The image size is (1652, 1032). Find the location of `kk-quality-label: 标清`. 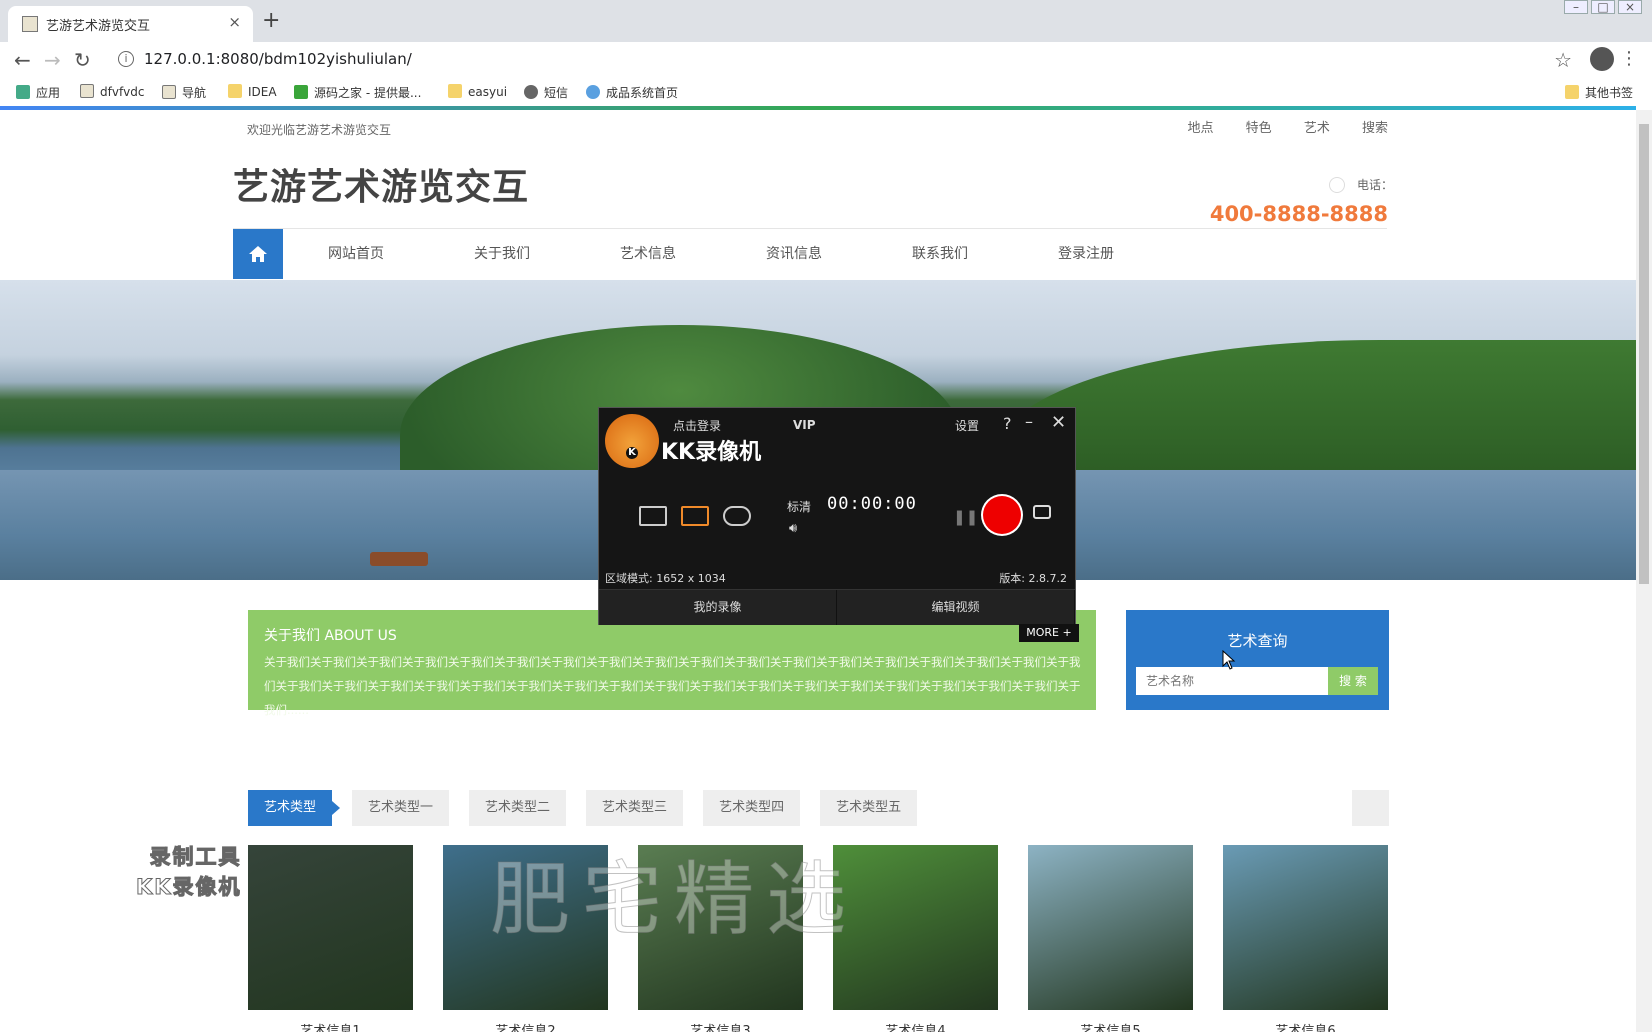

kk-quality-label: 标清 is located at coordinates (799, 506).